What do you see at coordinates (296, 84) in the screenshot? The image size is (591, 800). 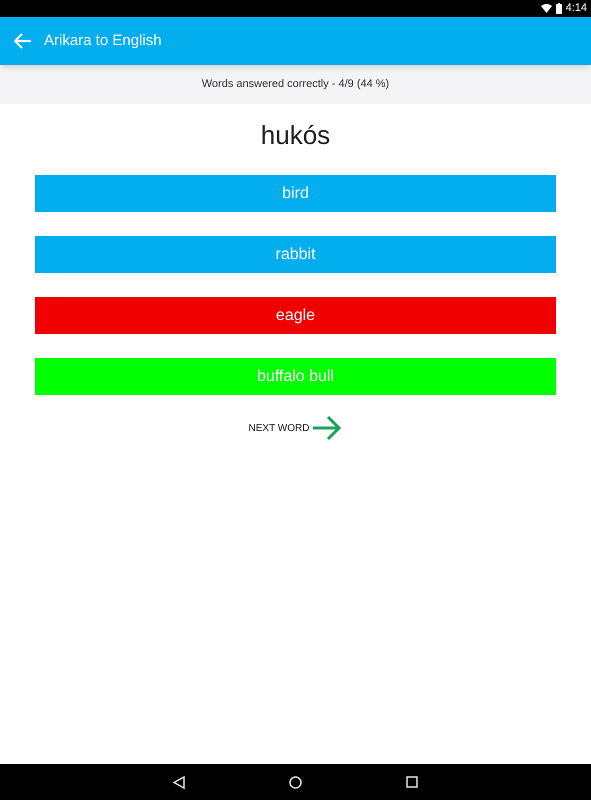 I see `score-text: Words answered correctly - 4/9 (44 %)` at bounding box center [296, 84].